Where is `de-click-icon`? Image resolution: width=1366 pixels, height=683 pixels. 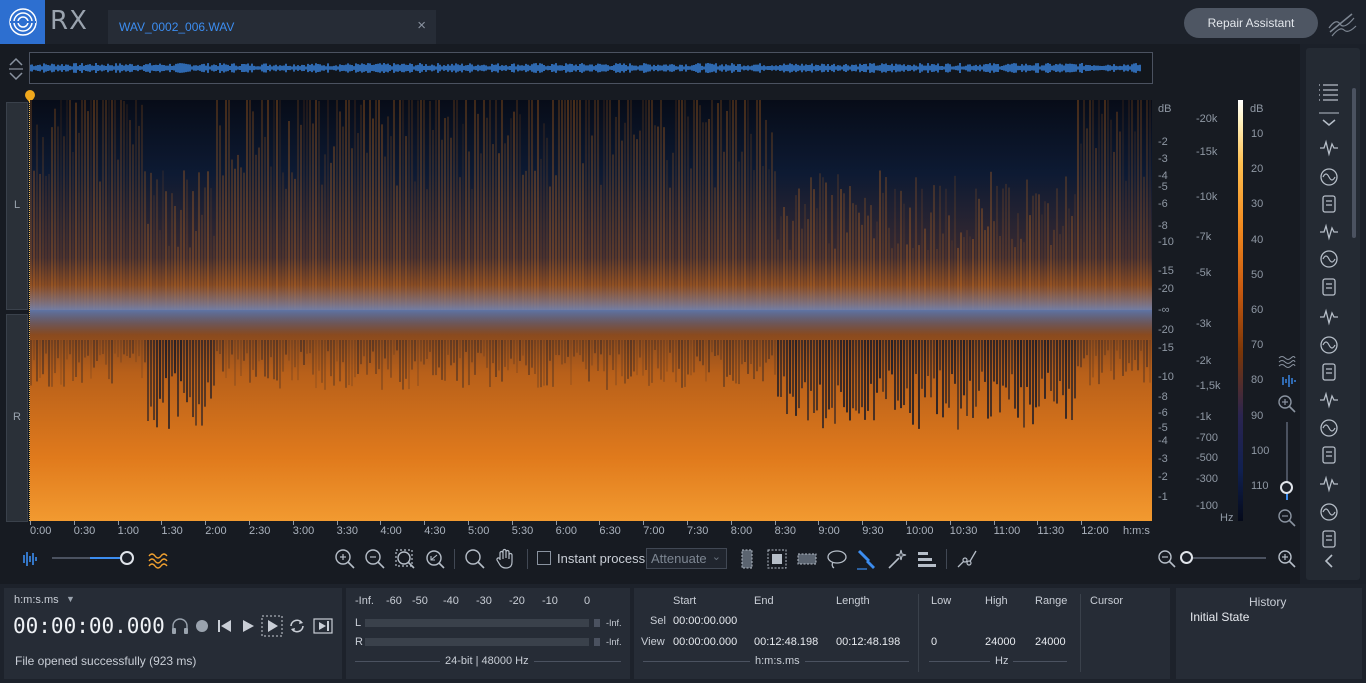
de-click-icon is located at coordinates (1329, 148).